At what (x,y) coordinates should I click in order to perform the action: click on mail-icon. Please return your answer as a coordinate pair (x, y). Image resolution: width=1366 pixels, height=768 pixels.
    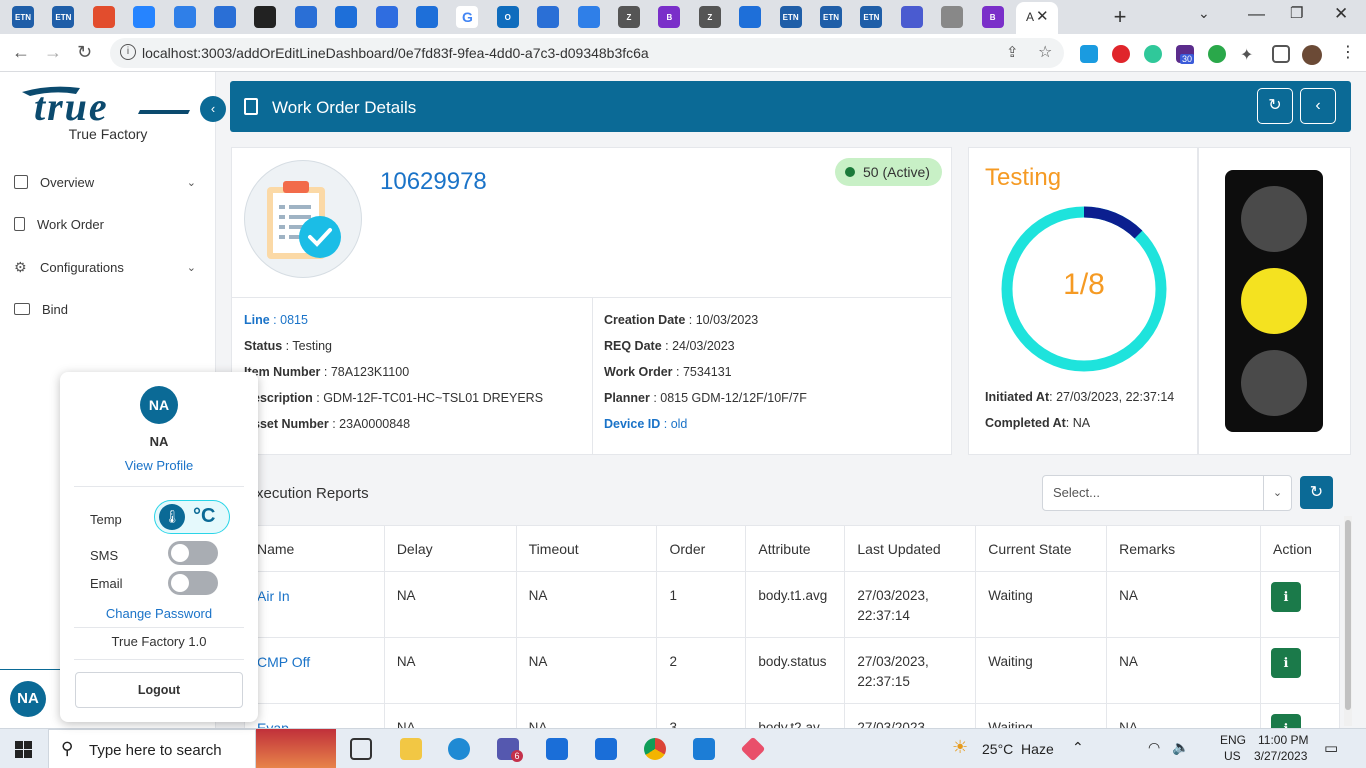
    Looking at the image, I should click on (606, 749).